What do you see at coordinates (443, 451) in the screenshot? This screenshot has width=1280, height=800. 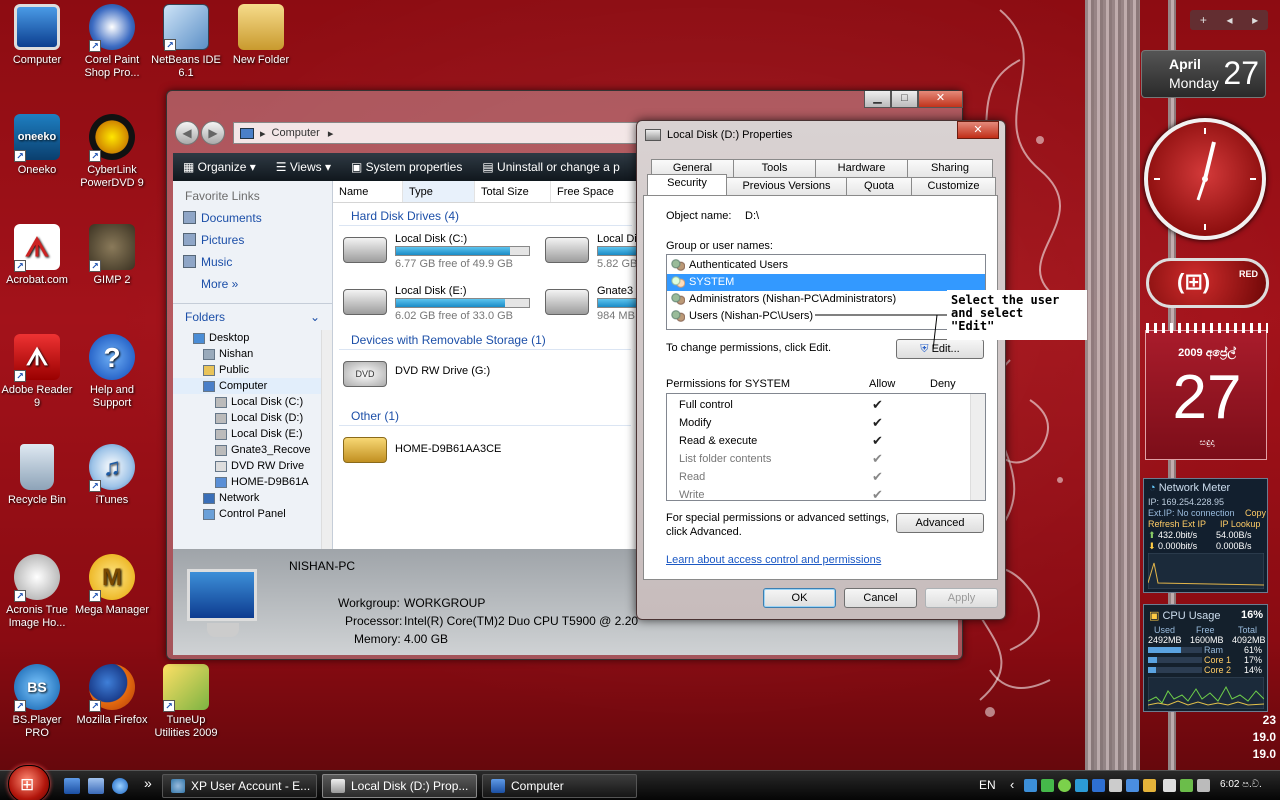 I see `network-computer-item: HOME-D9B61AA3CE` at bounding box center [443, 451].